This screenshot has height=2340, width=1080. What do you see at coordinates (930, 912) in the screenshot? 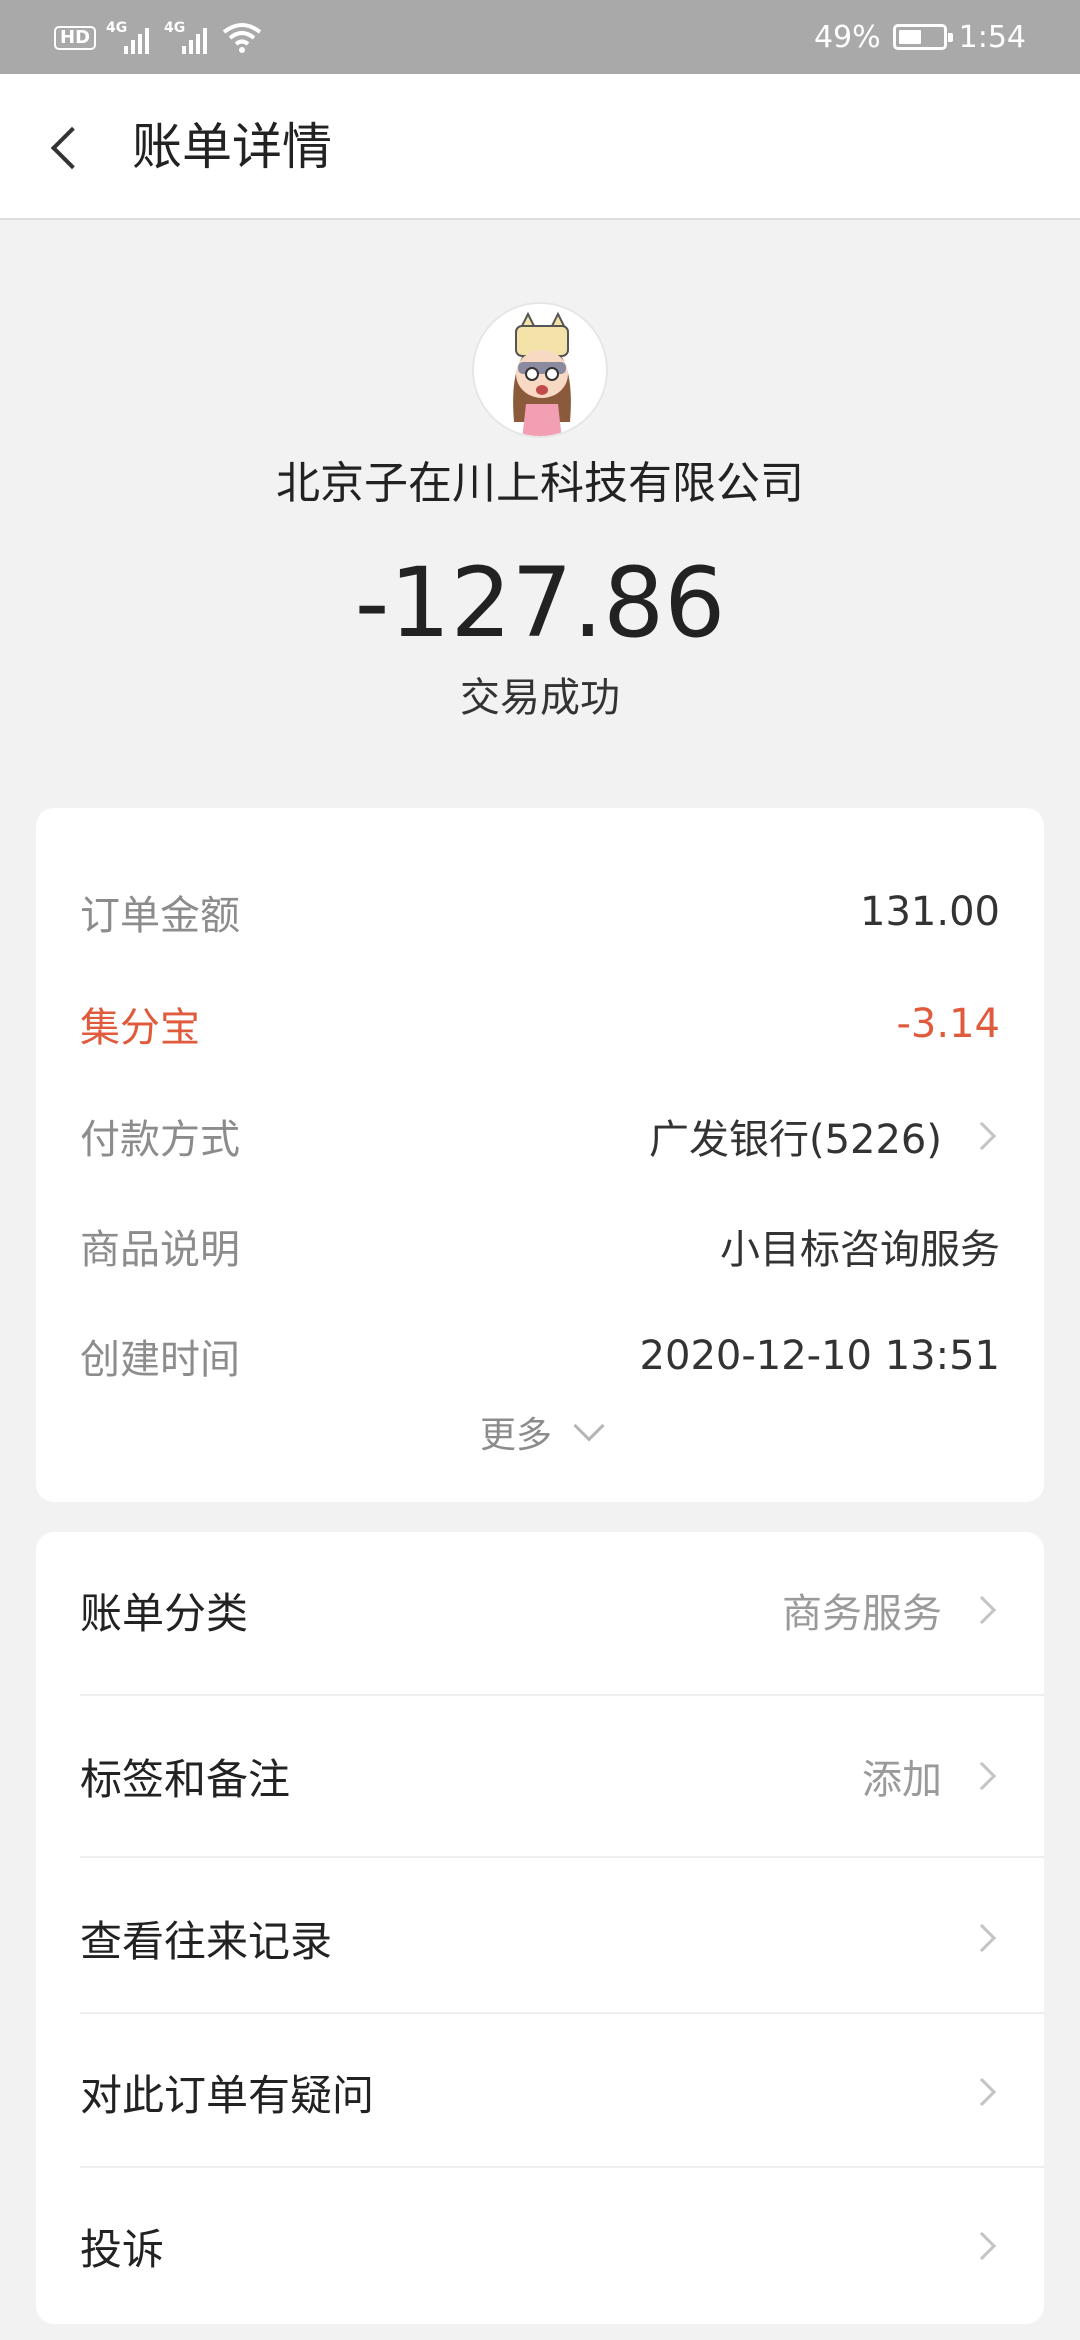
I see `order-amount-value: 131.00` at bounding box center [930, 912].